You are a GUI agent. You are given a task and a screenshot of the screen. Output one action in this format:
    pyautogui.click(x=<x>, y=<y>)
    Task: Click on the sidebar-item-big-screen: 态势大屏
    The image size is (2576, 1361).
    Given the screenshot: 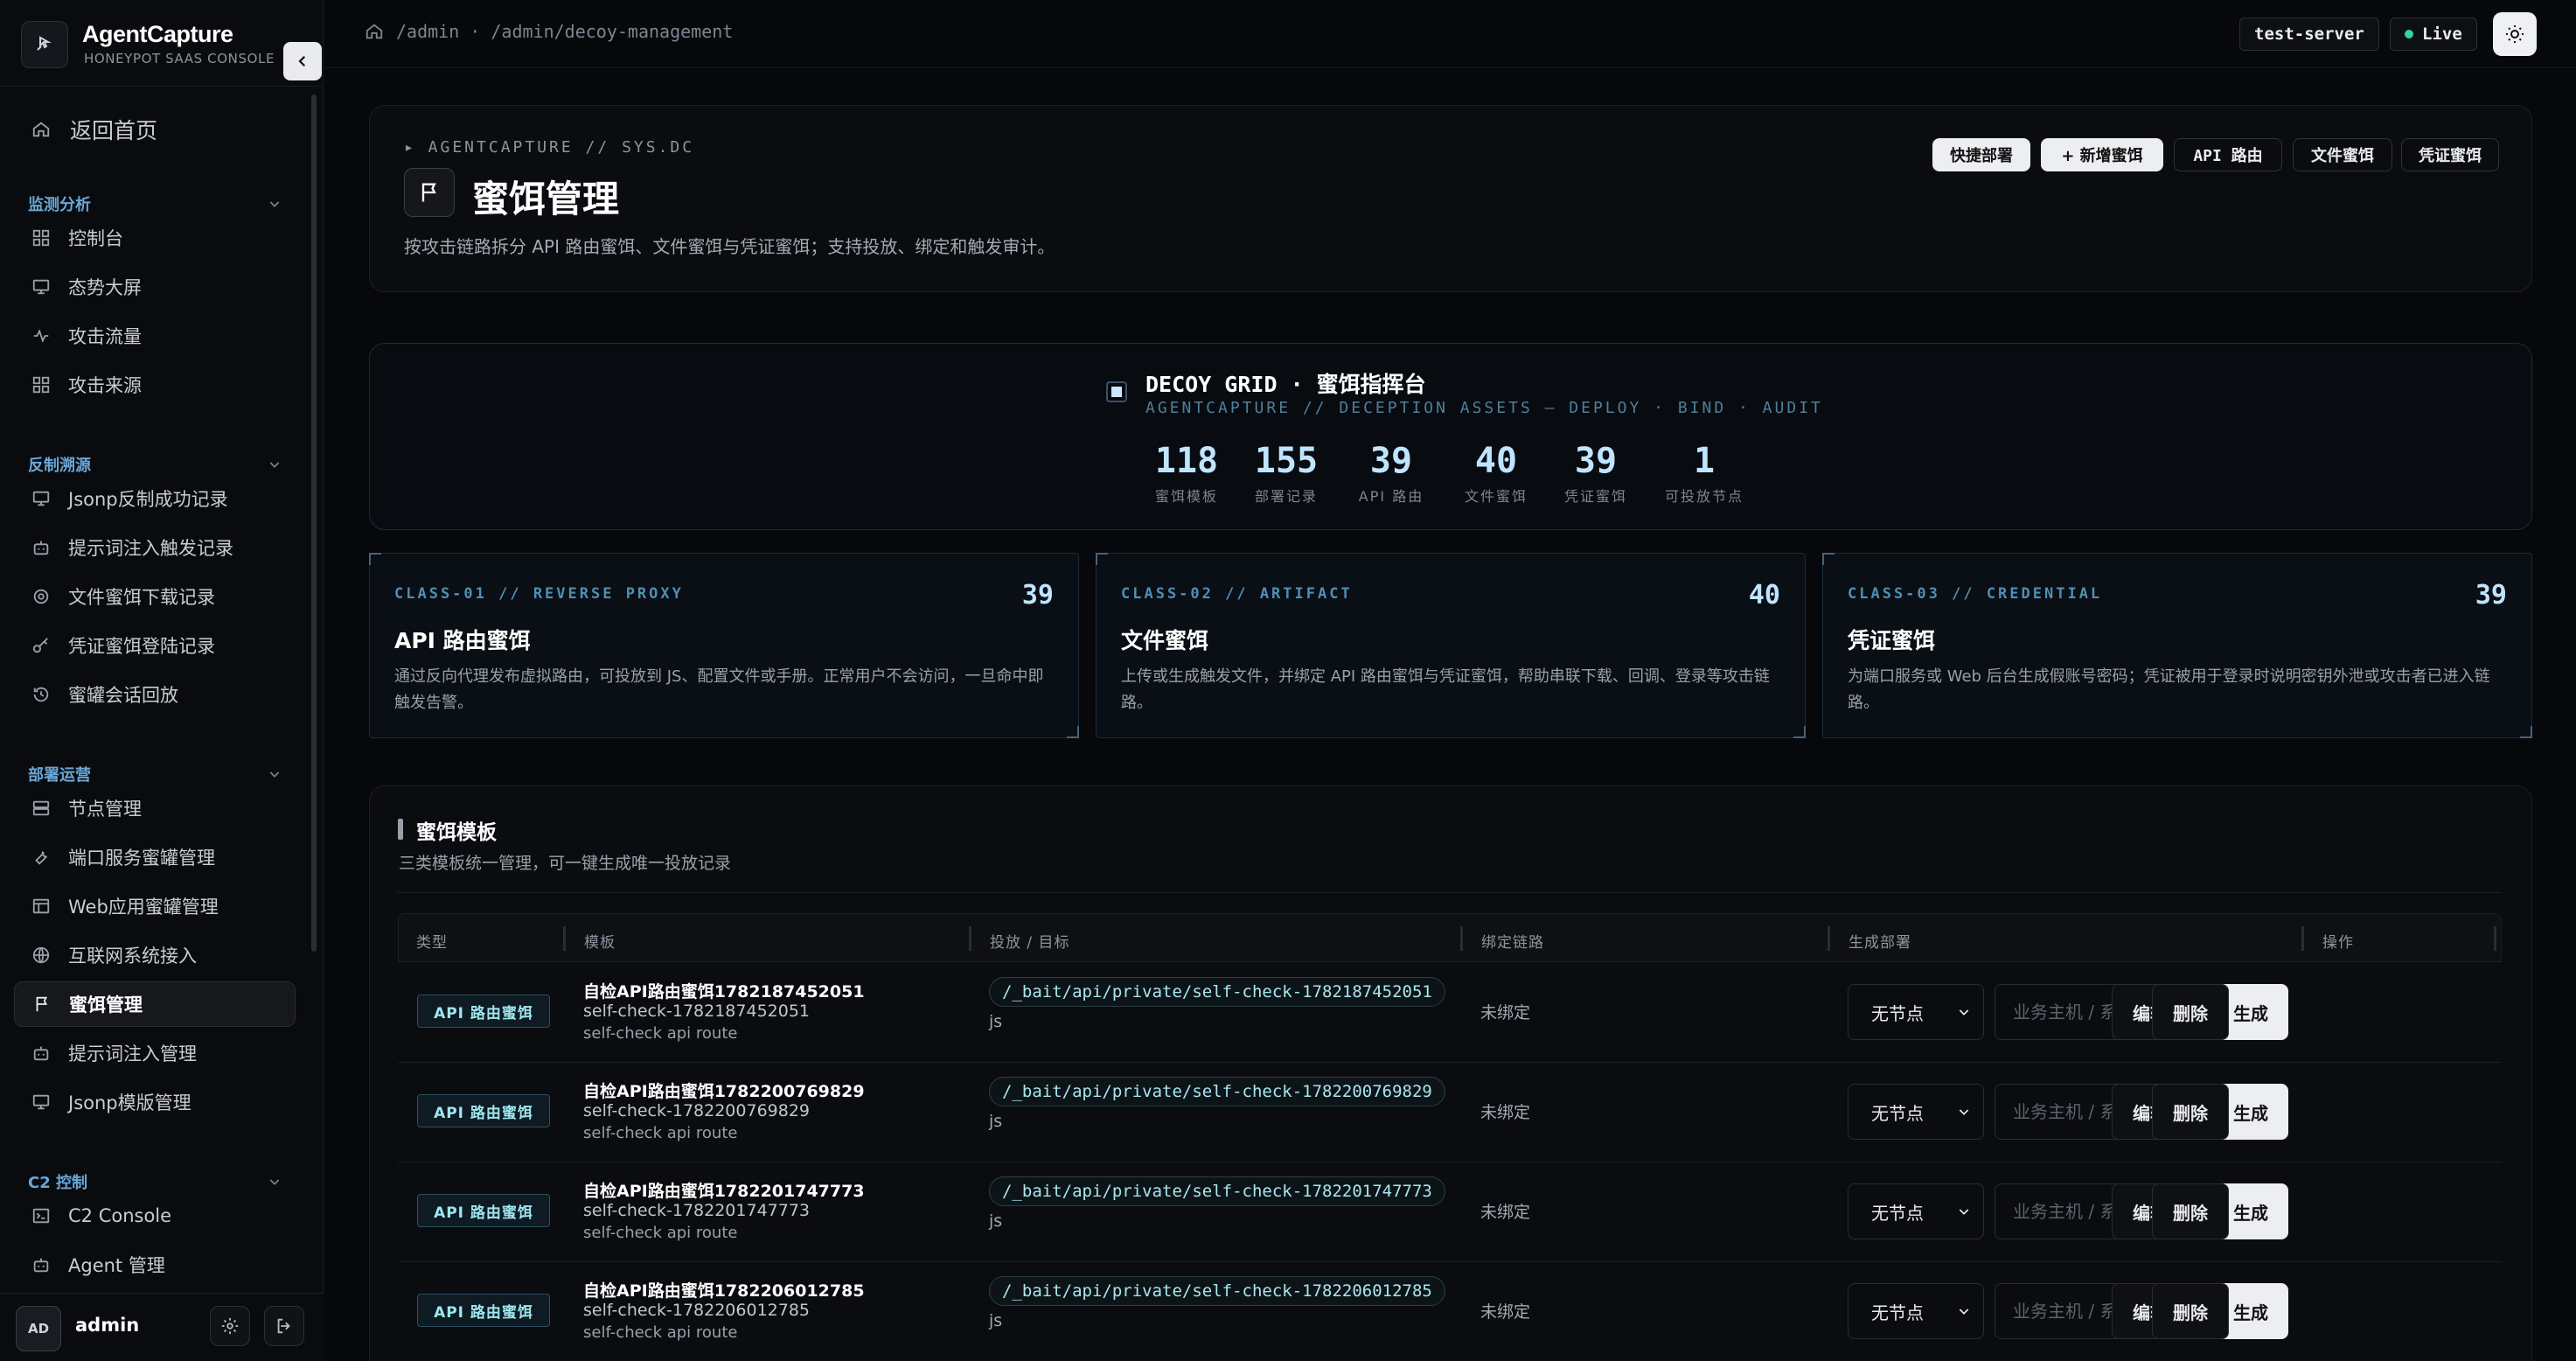 What is the action you would take?
    pyautogui.click(x=155, y=287)
    